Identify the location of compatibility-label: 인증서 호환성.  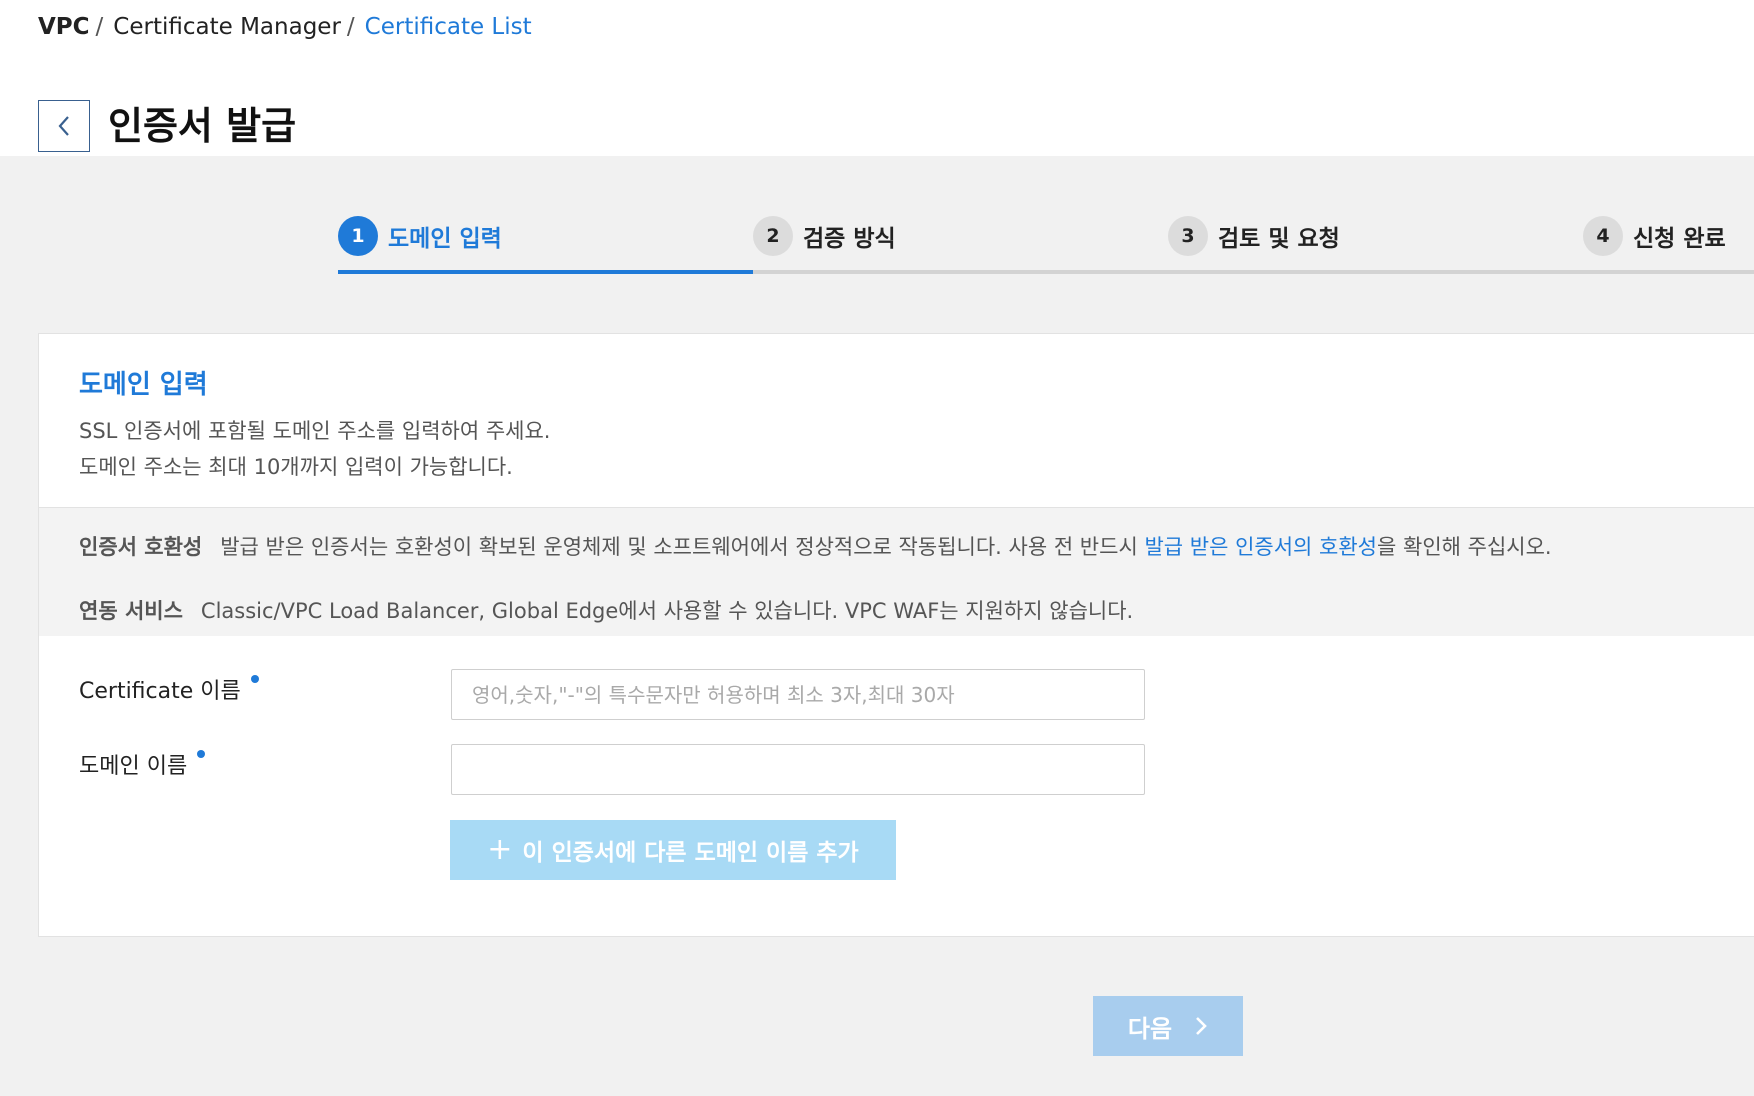
(141, 547).